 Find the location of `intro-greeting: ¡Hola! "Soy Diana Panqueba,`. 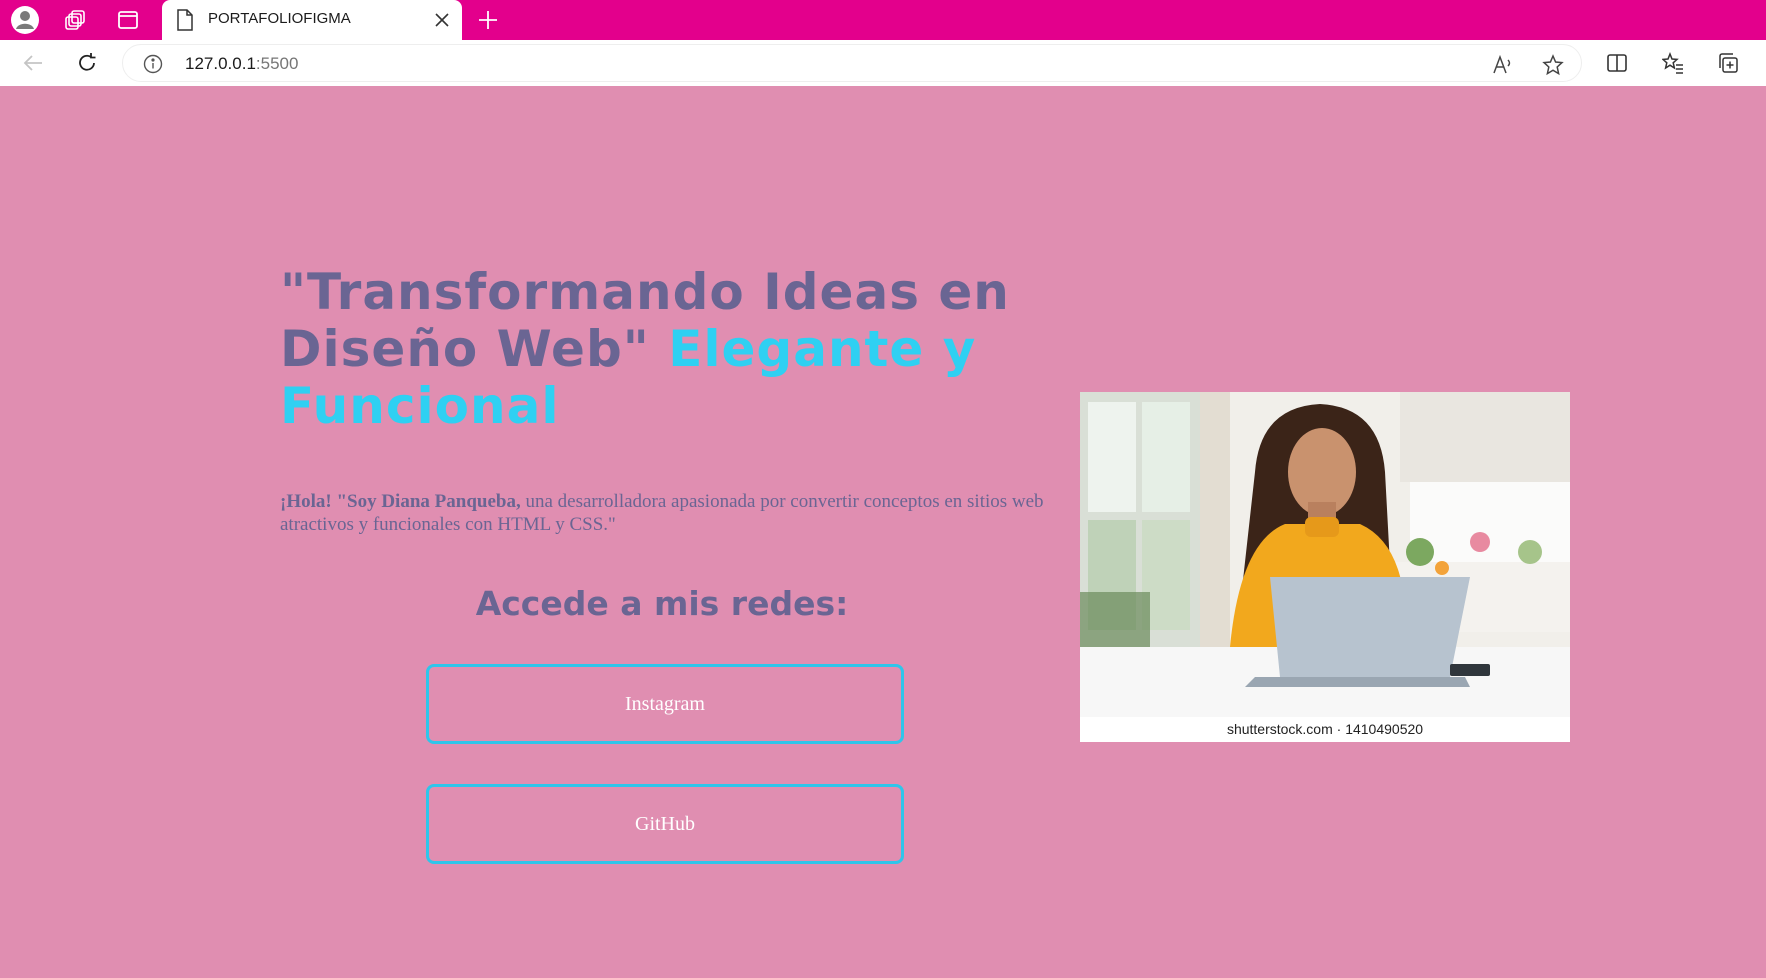

intro-greeting: ¡Hola! "Soy Diana Panqueba, is located at coordinates (400, 501).